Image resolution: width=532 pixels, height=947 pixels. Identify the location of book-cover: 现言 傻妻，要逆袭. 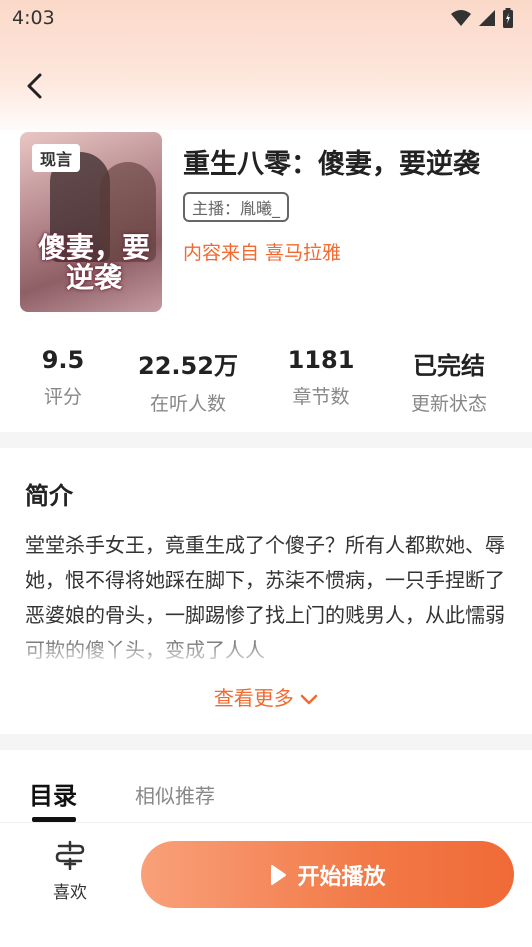
(91, 222).